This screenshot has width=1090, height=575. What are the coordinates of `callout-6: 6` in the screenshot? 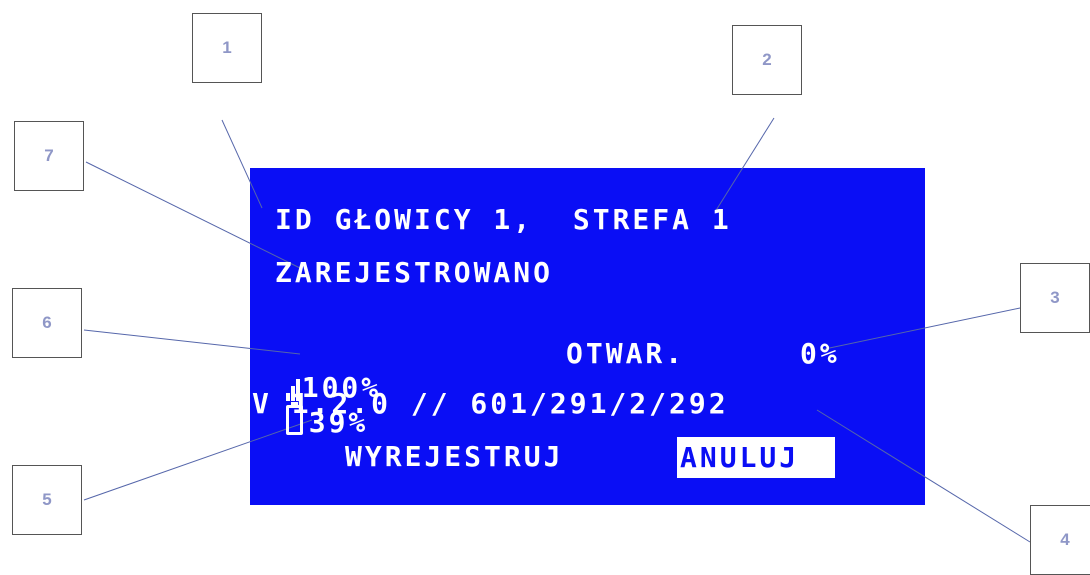 It's located at (47, 323).